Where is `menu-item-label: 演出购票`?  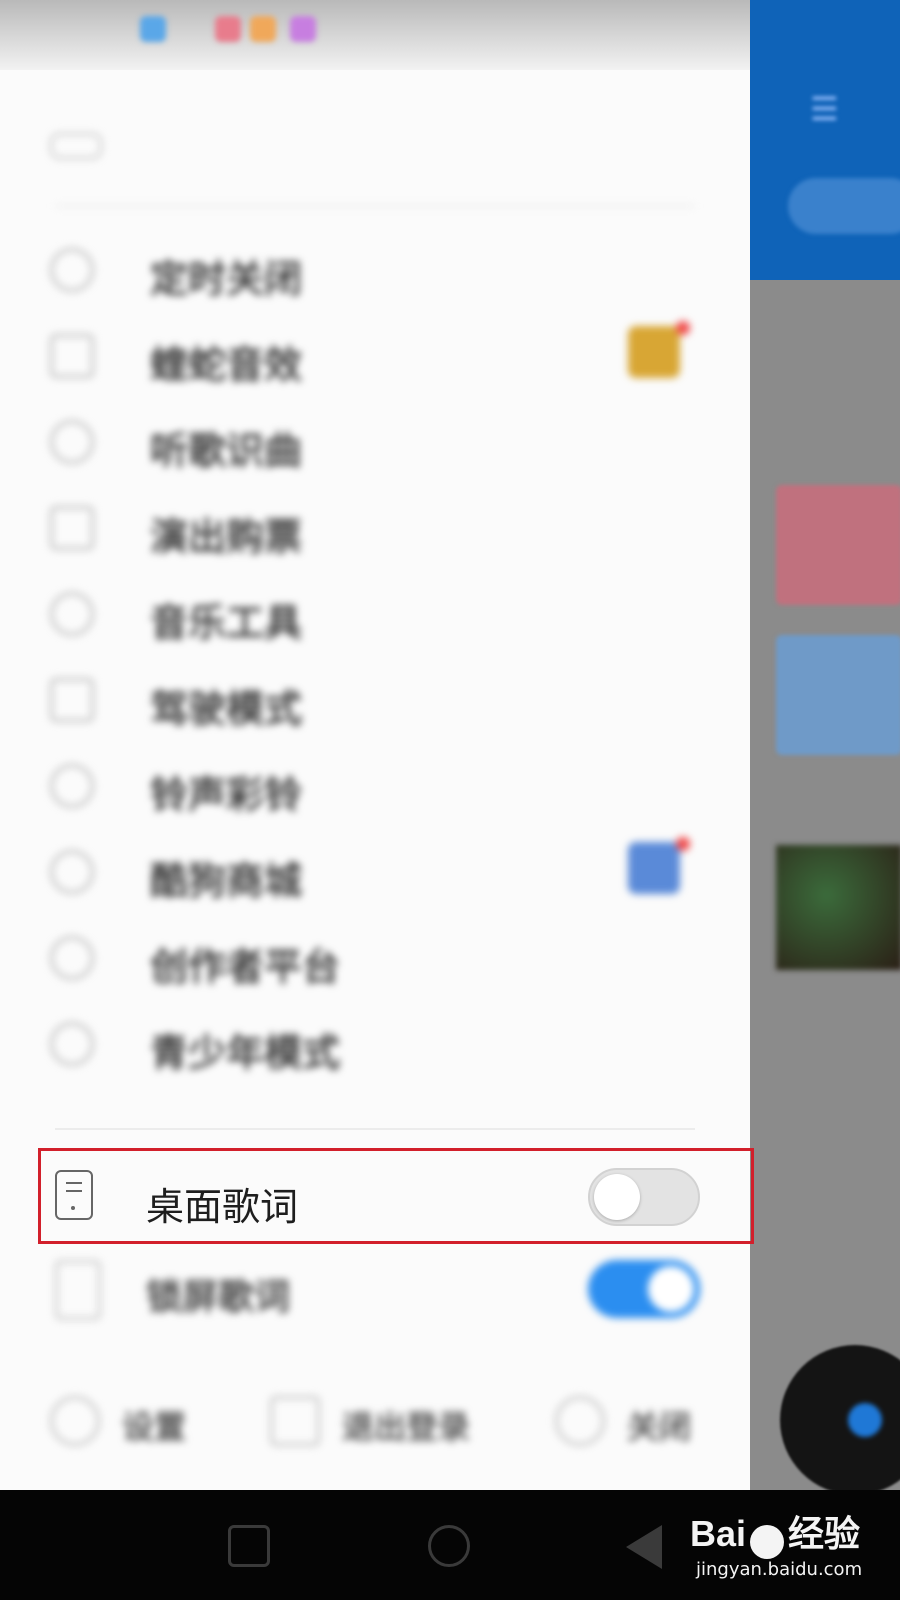 menu-item-label: 演出购票 is located at coordinates (226, 537).